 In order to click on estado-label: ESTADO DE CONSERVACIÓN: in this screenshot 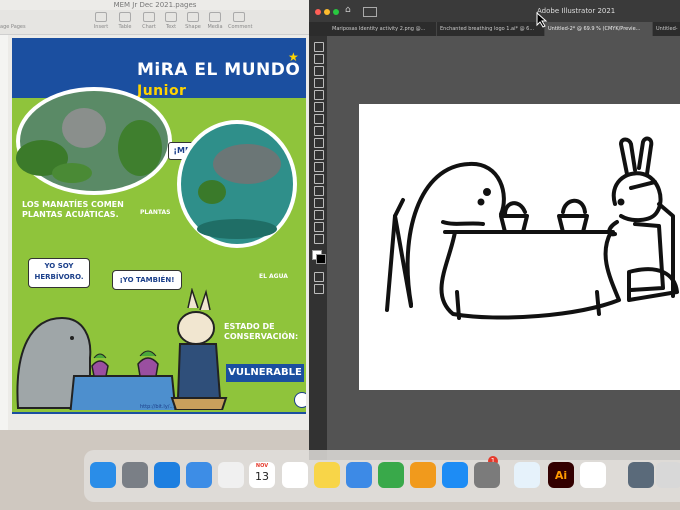, I will do `click(261, 331)`.